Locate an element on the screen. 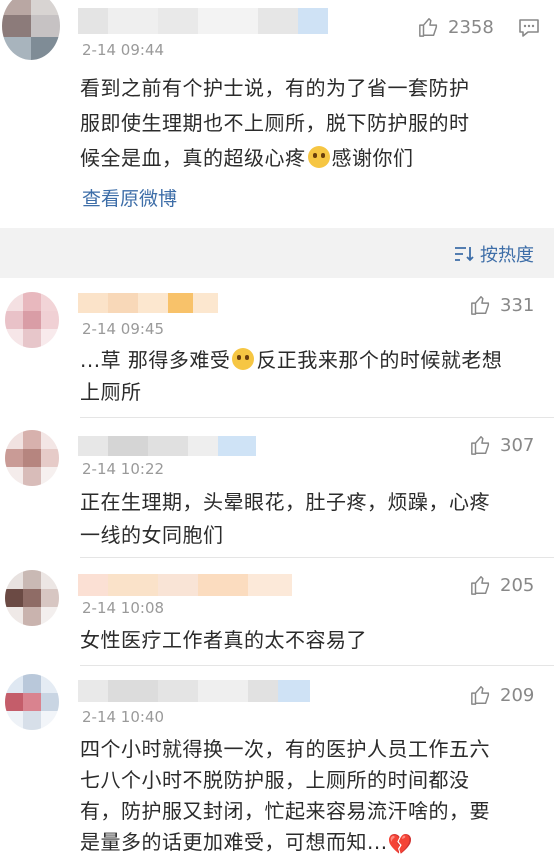 This screenshot has width=554, height=865. sort-label: 按热度 is located at coordinates (507, 255).